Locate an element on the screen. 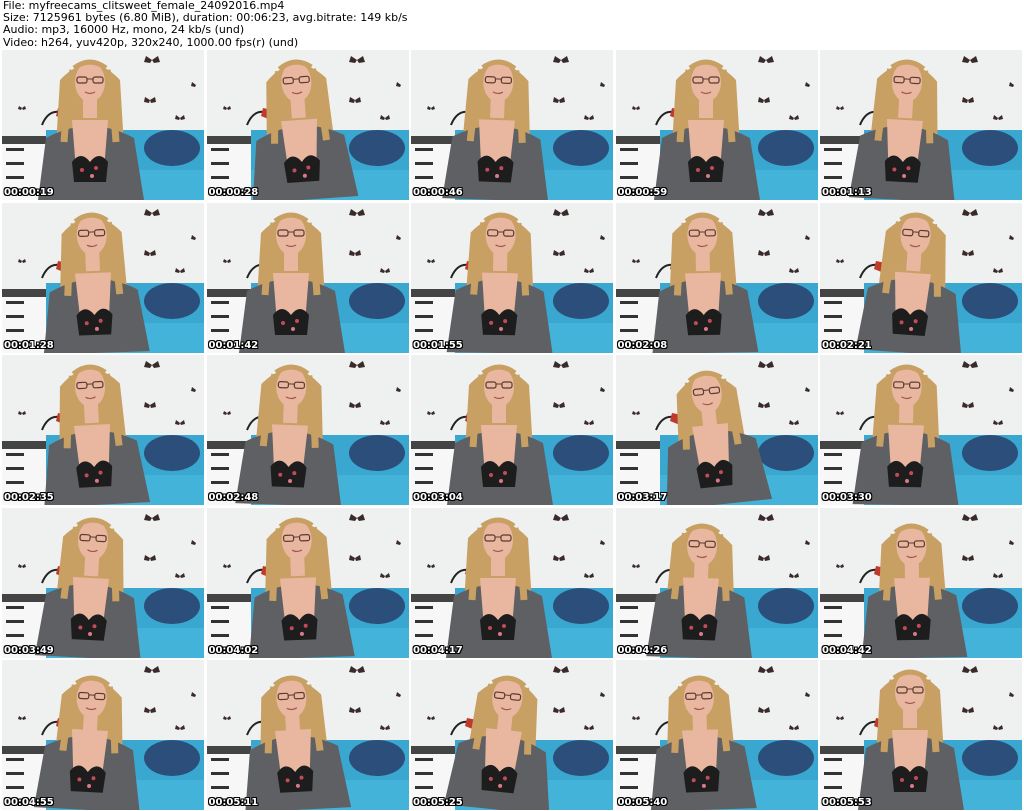 Image resolution: width=1024 pixels, height=811 pixels. frame-timestamp: 00:00:59 is located at coordinates (642, 192).